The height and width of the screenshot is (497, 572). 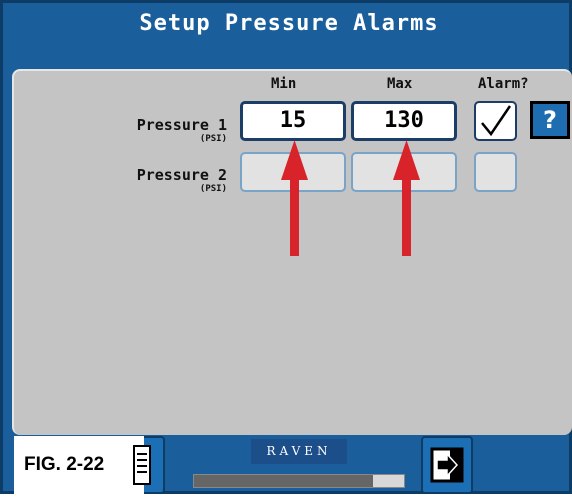 I want to click on annotation-arrow-min-head, so click(x=294, y=160).